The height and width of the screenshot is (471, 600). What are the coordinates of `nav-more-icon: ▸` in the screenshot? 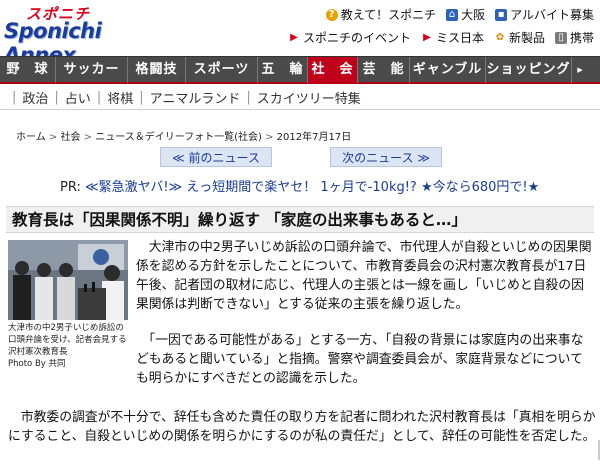 It's located at (580, 70).